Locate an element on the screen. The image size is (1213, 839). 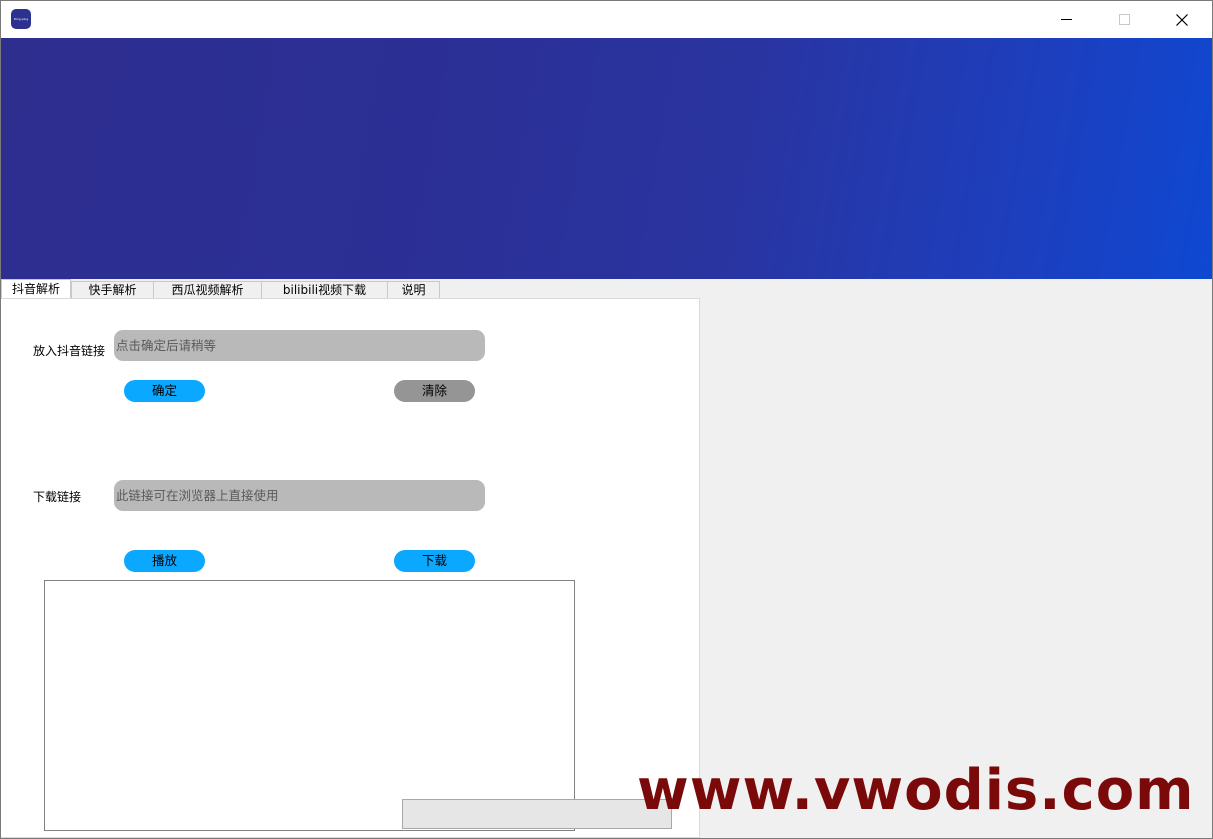
input-link-label: 放入抖音链接 is located at coordinates (69, 351).